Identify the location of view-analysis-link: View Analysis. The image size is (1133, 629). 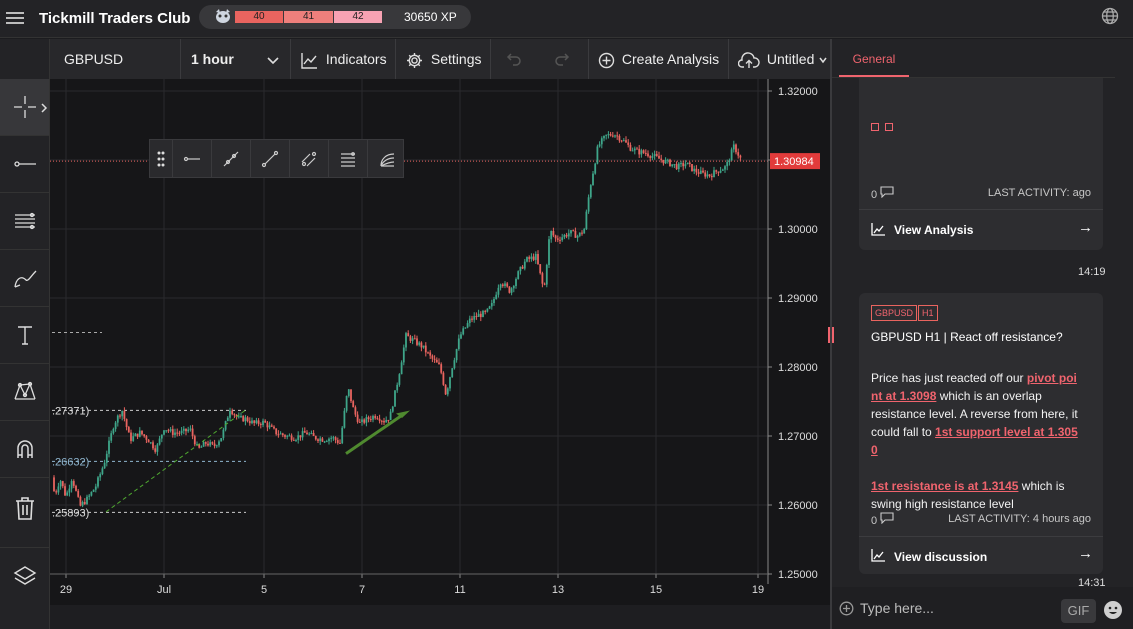
(933, 230).